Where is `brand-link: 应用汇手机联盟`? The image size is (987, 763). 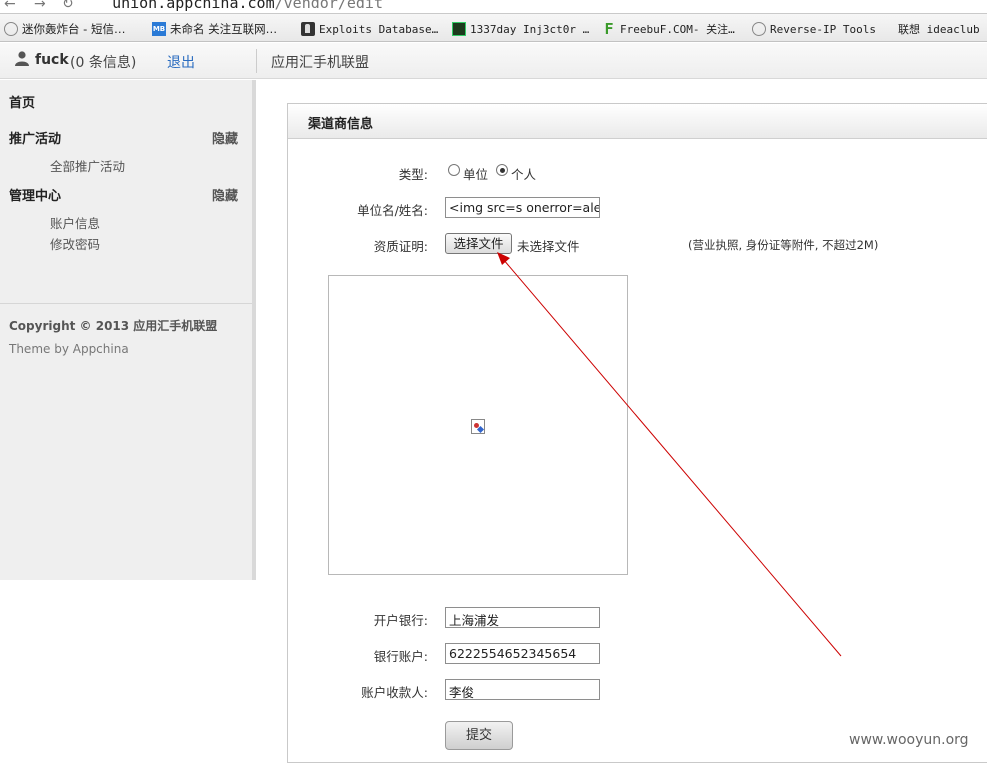
brand-link: 应用汇手机联盟 is located at coordinates (320, 62).